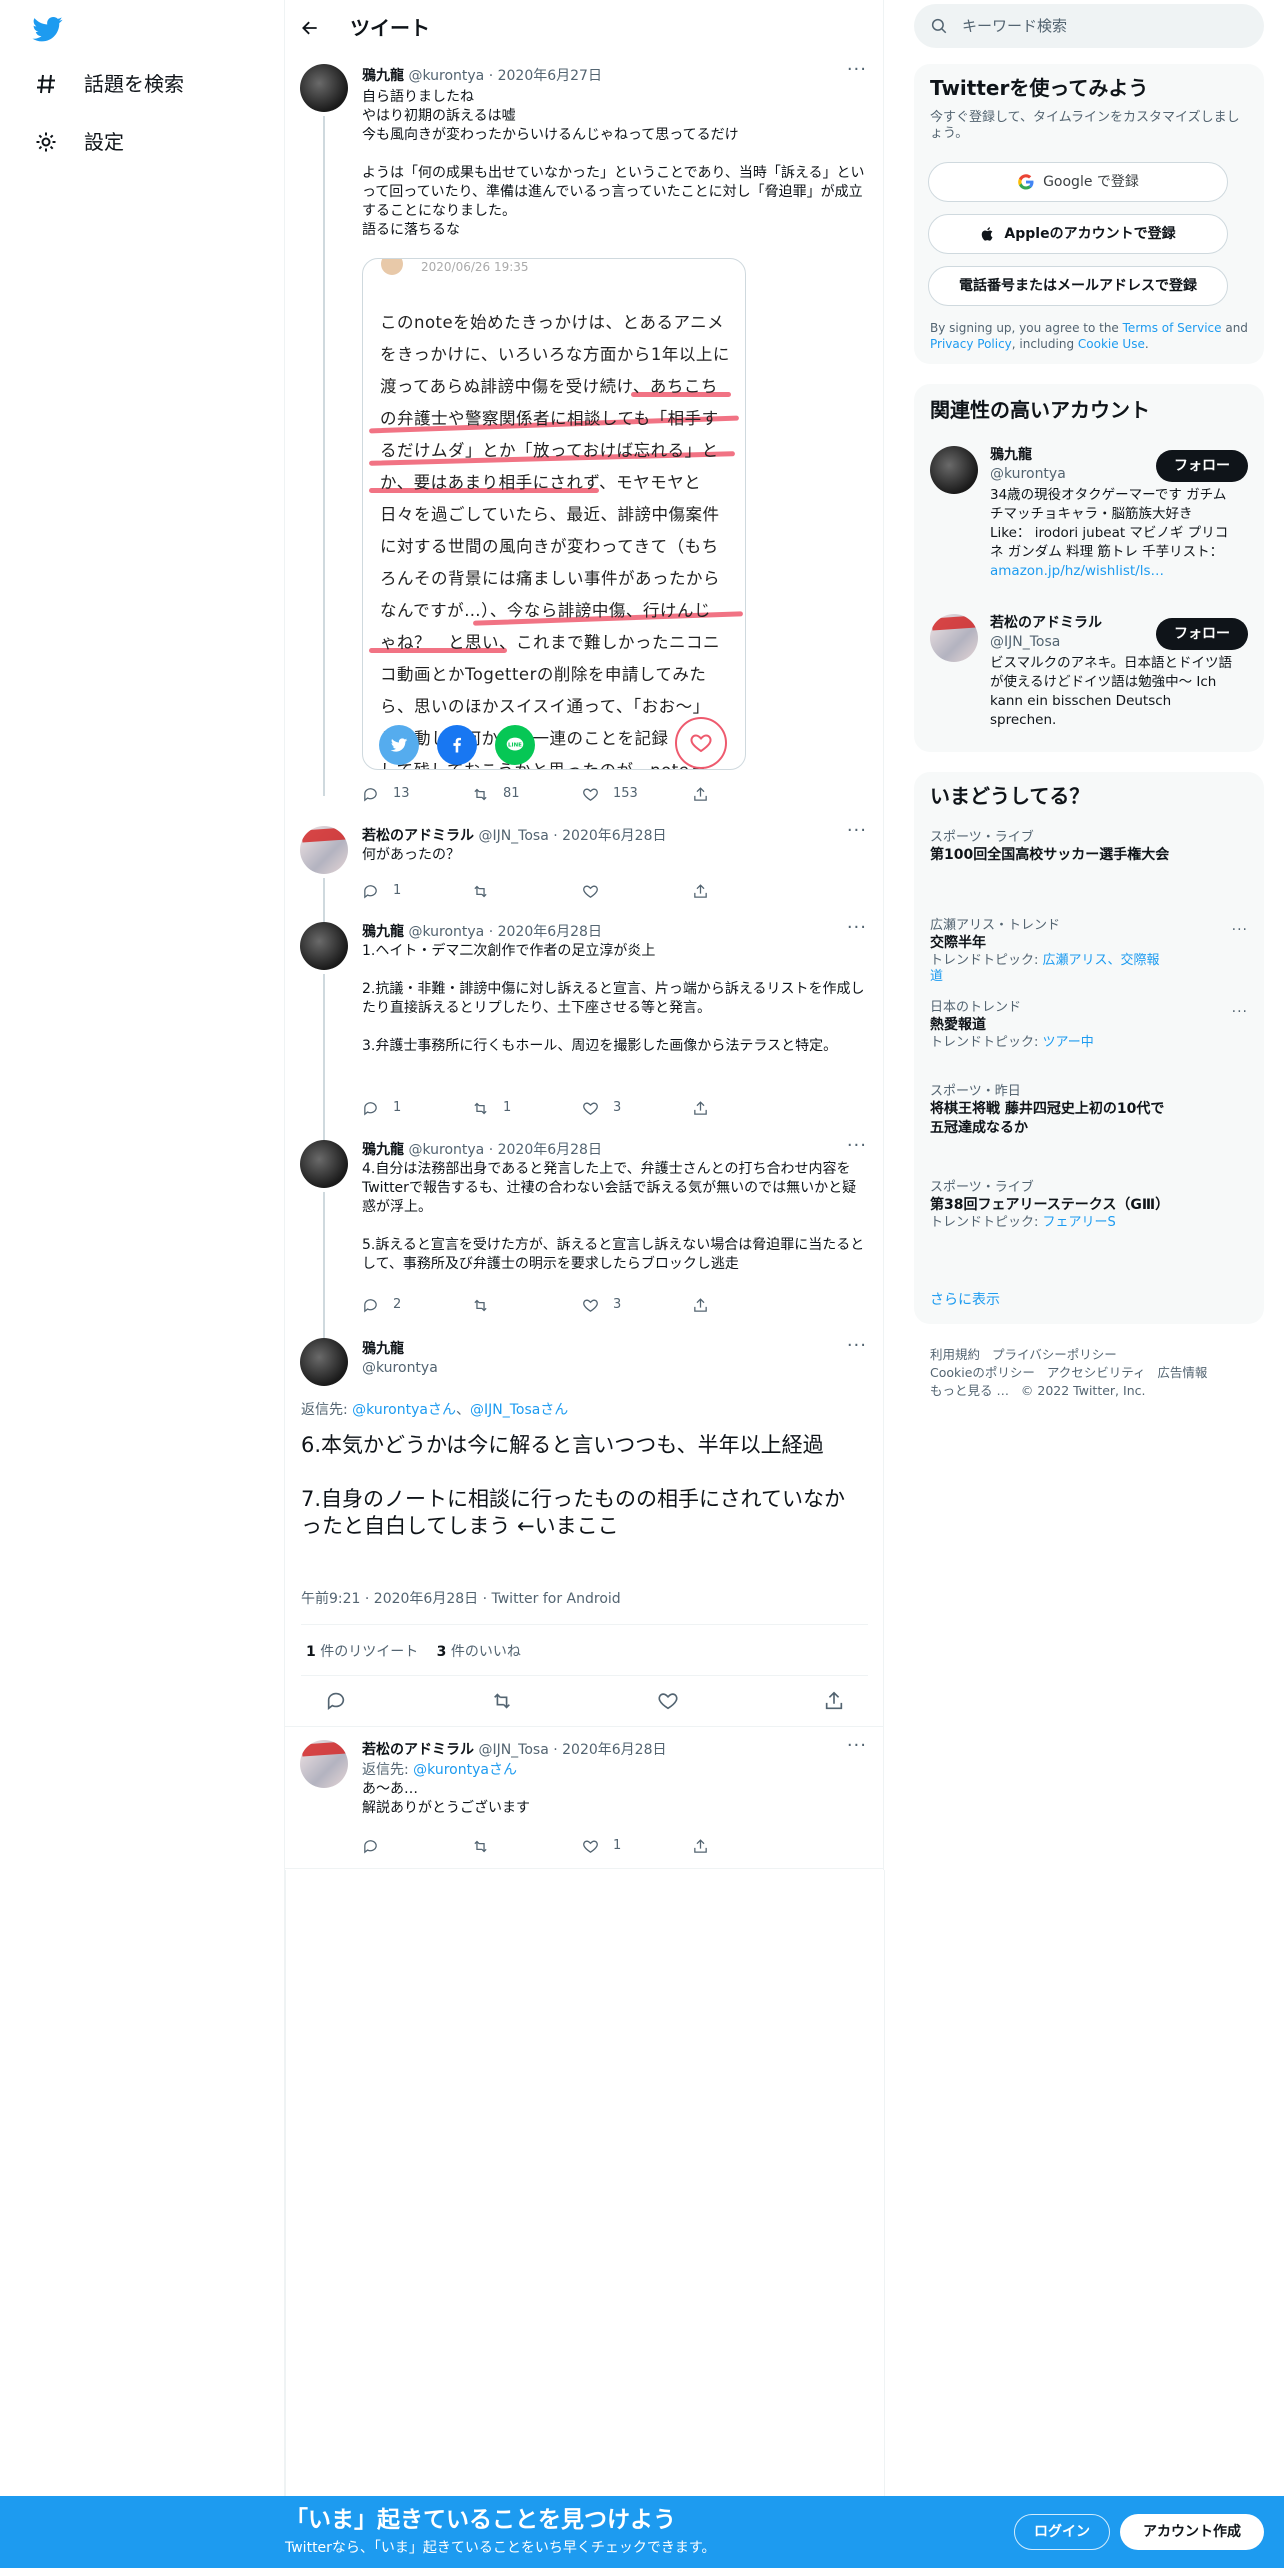  I want to click on footer-link: プライバシーポリシー, so click(1054, 1354).